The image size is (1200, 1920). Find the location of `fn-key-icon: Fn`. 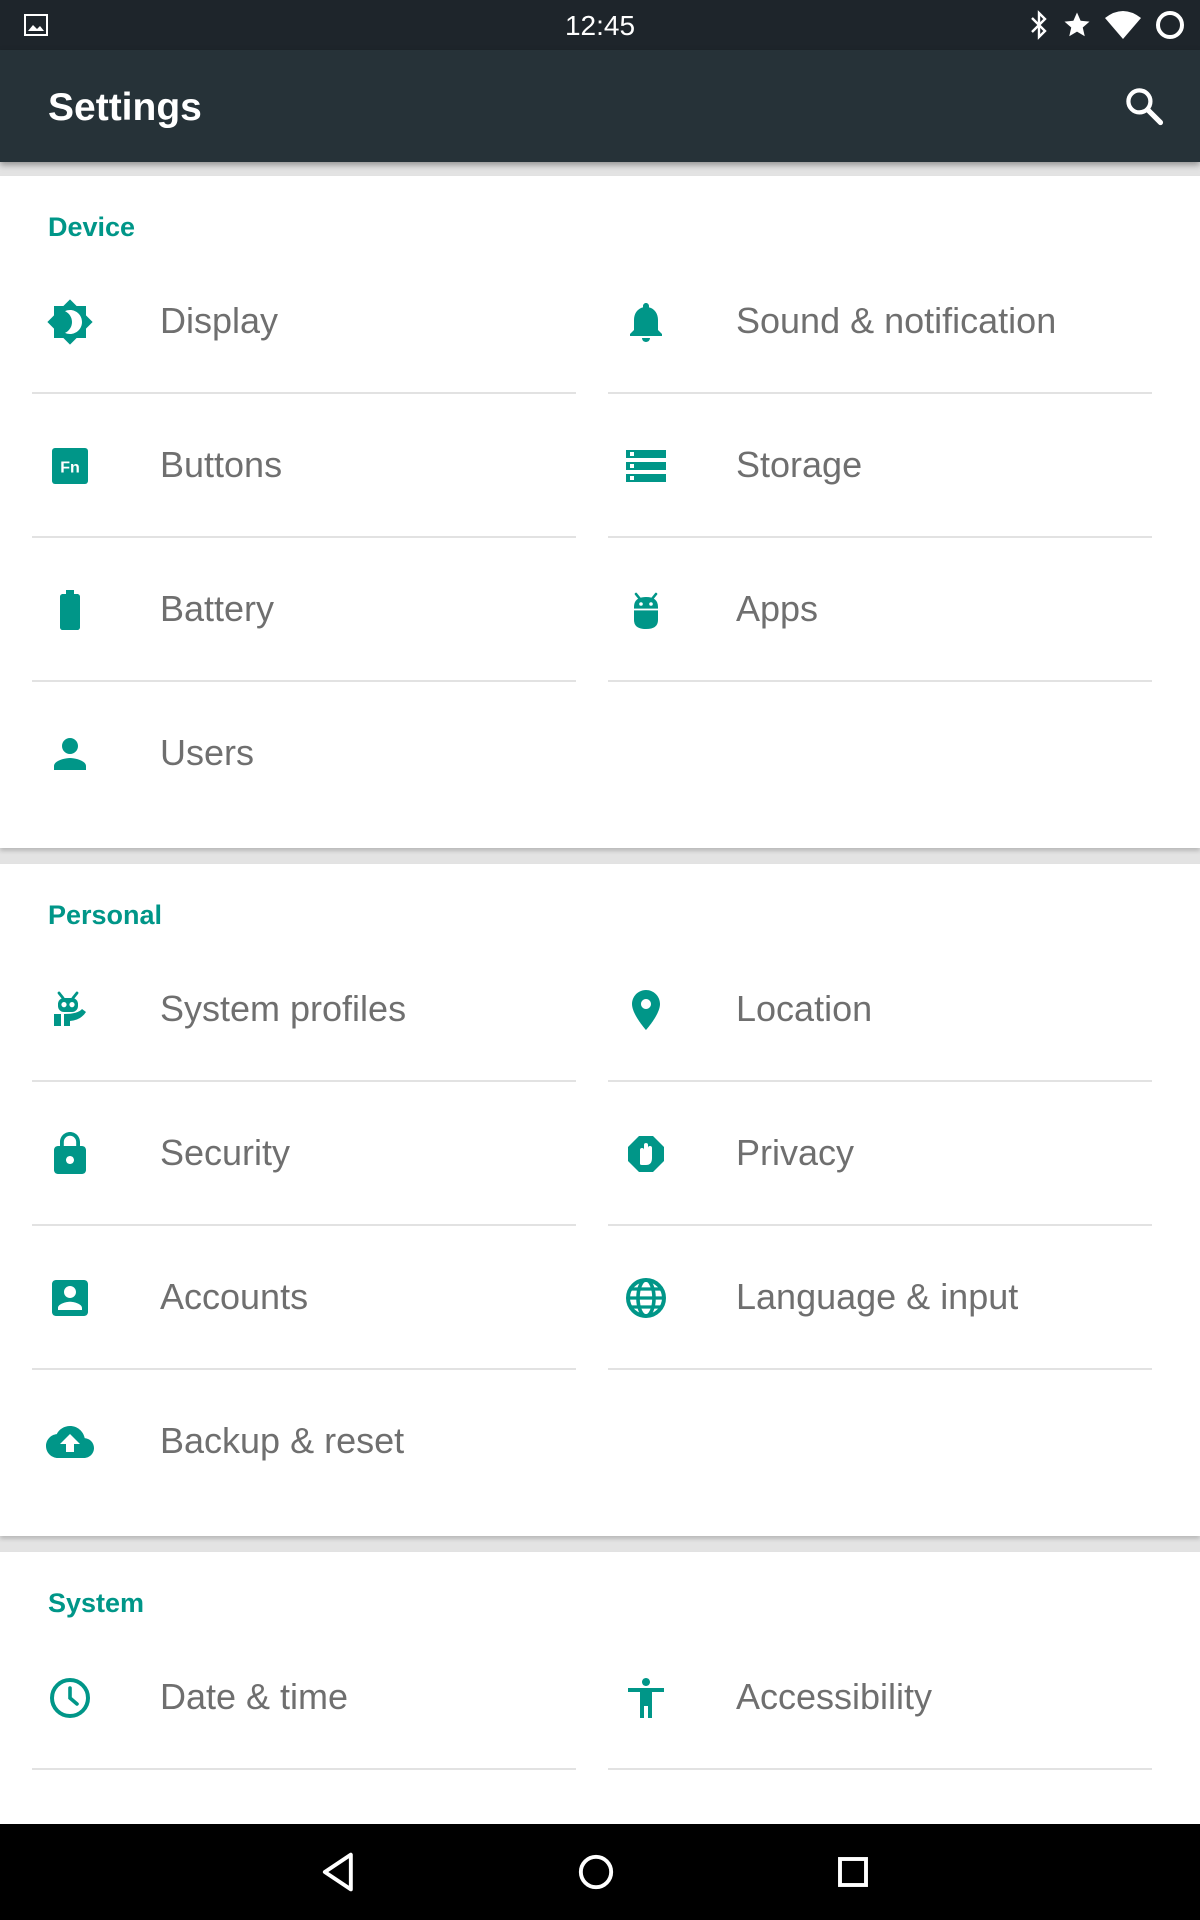

fn-key-icon: Fn is located at coordinates (70, 466).